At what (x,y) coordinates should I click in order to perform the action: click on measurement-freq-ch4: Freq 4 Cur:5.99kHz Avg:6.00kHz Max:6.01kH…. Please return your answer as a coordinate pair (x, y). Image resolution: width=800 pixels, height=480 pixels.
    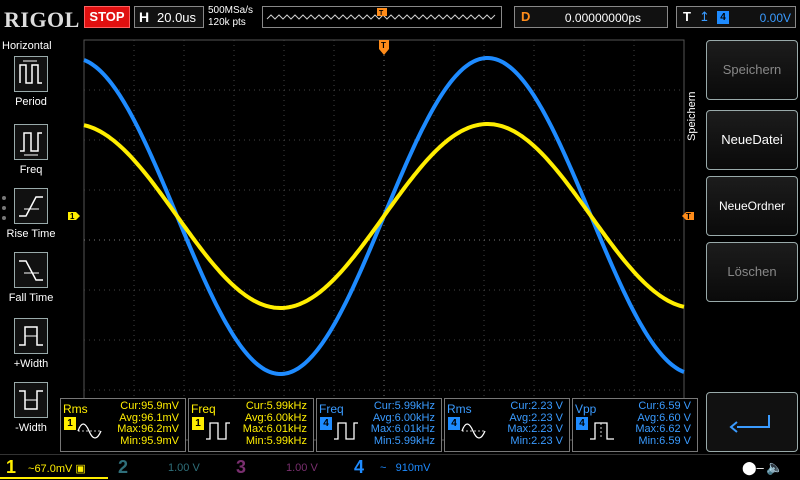
    Looking at the image, I should click on (379, 425).